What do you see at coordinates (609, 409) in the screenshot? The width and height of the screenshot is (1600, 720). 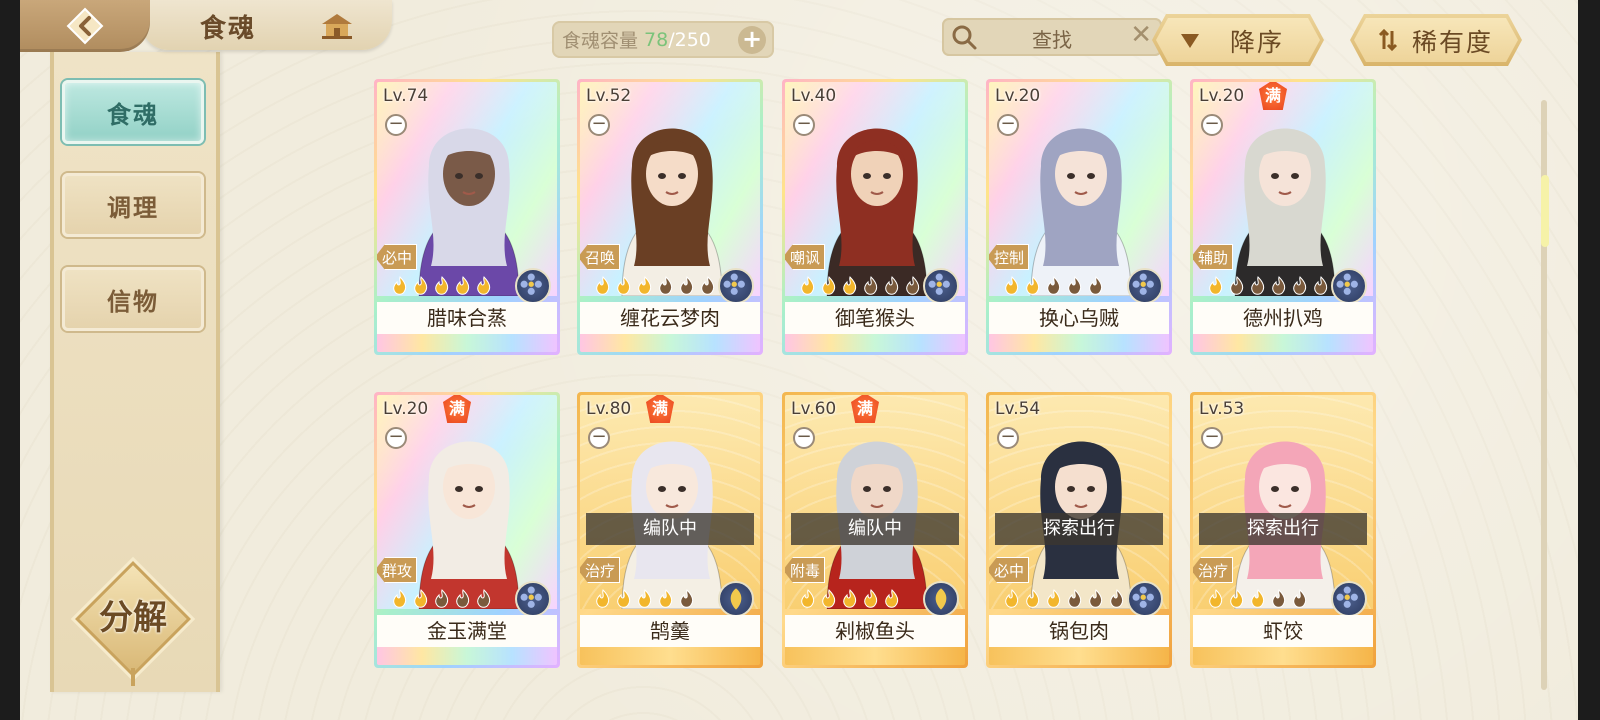 I see `level-label: Lv.80` at bounding box center [609, 409].